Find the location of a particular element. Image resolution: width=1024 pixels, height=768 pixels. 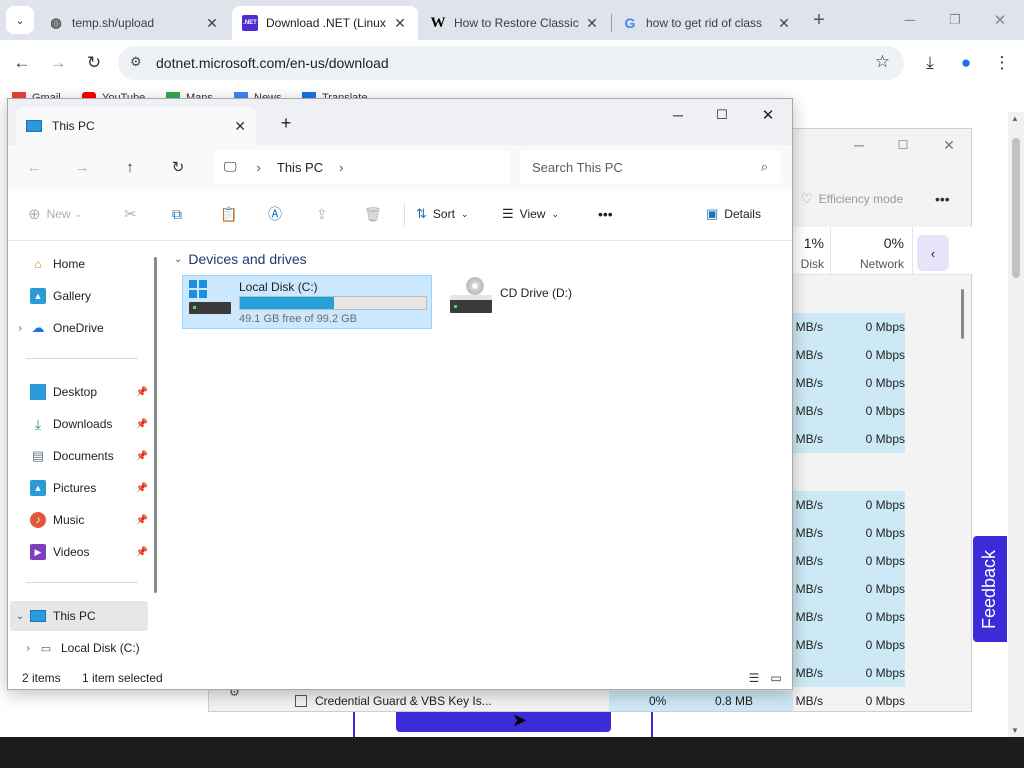

scroll-up-icon: ▲ is located at coordinates (1015, 118).